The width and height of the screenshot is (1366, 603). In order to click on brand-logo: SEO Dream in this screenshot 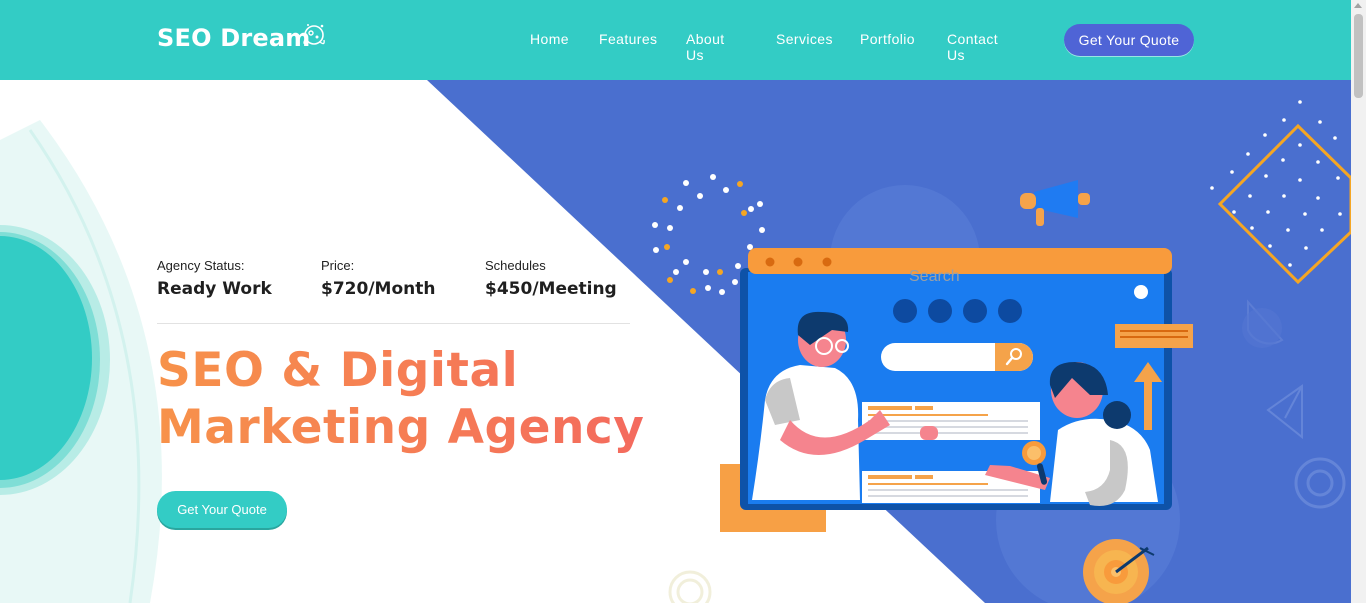, I will do `click(233, 38)`.